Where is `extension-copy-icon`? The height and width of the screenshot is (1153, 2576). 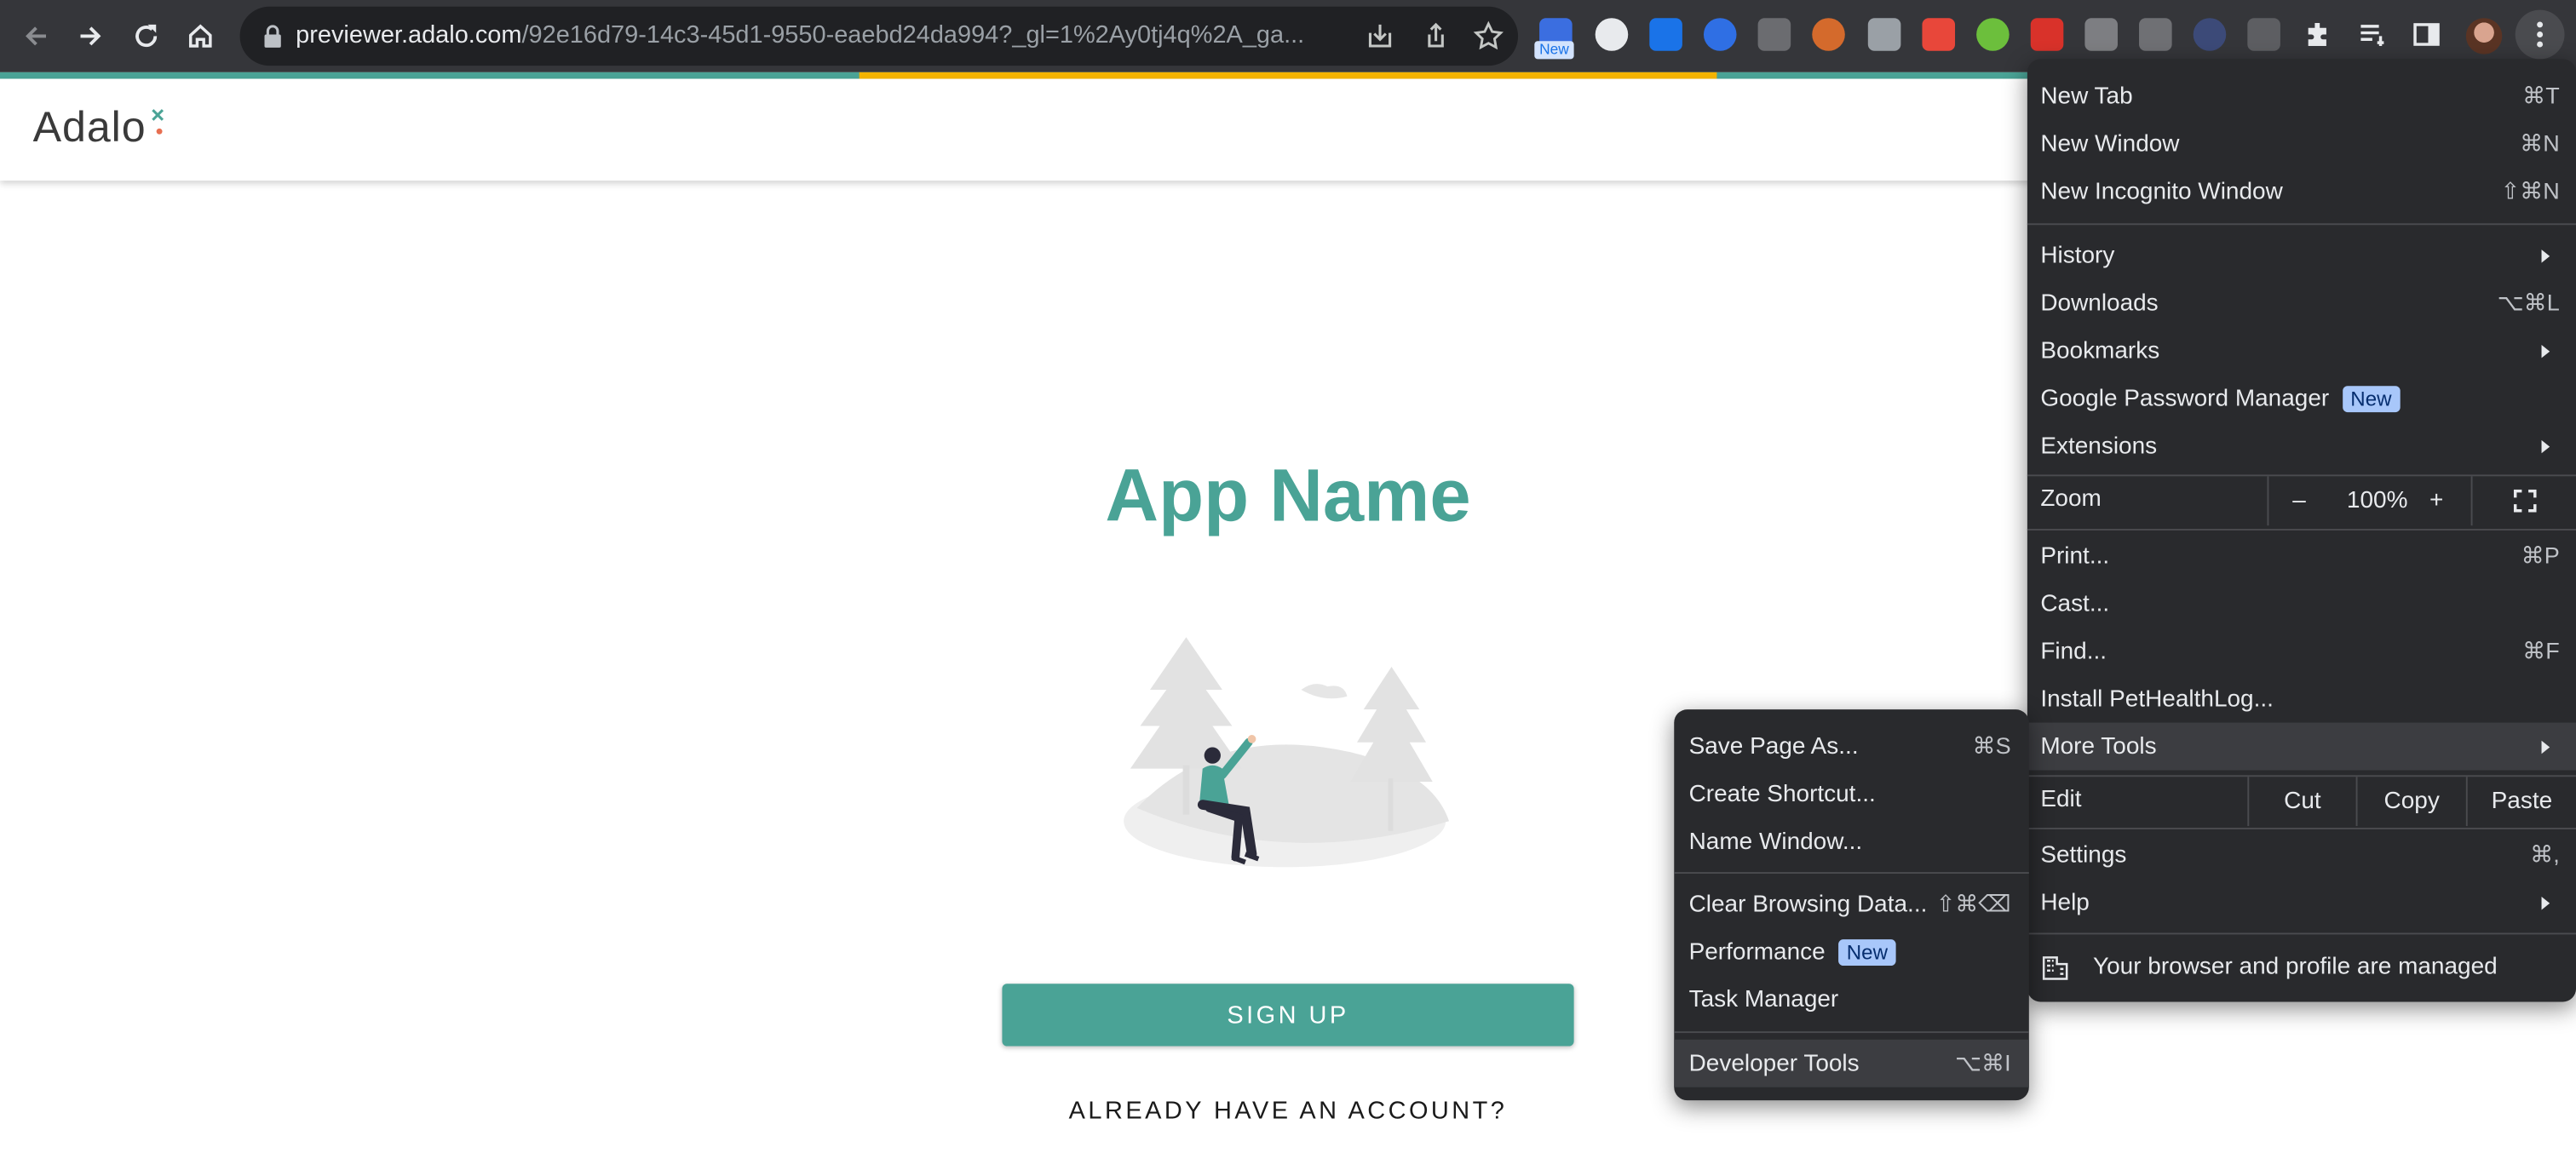 extension-copy-icon is located at coordinates (2155, 34).